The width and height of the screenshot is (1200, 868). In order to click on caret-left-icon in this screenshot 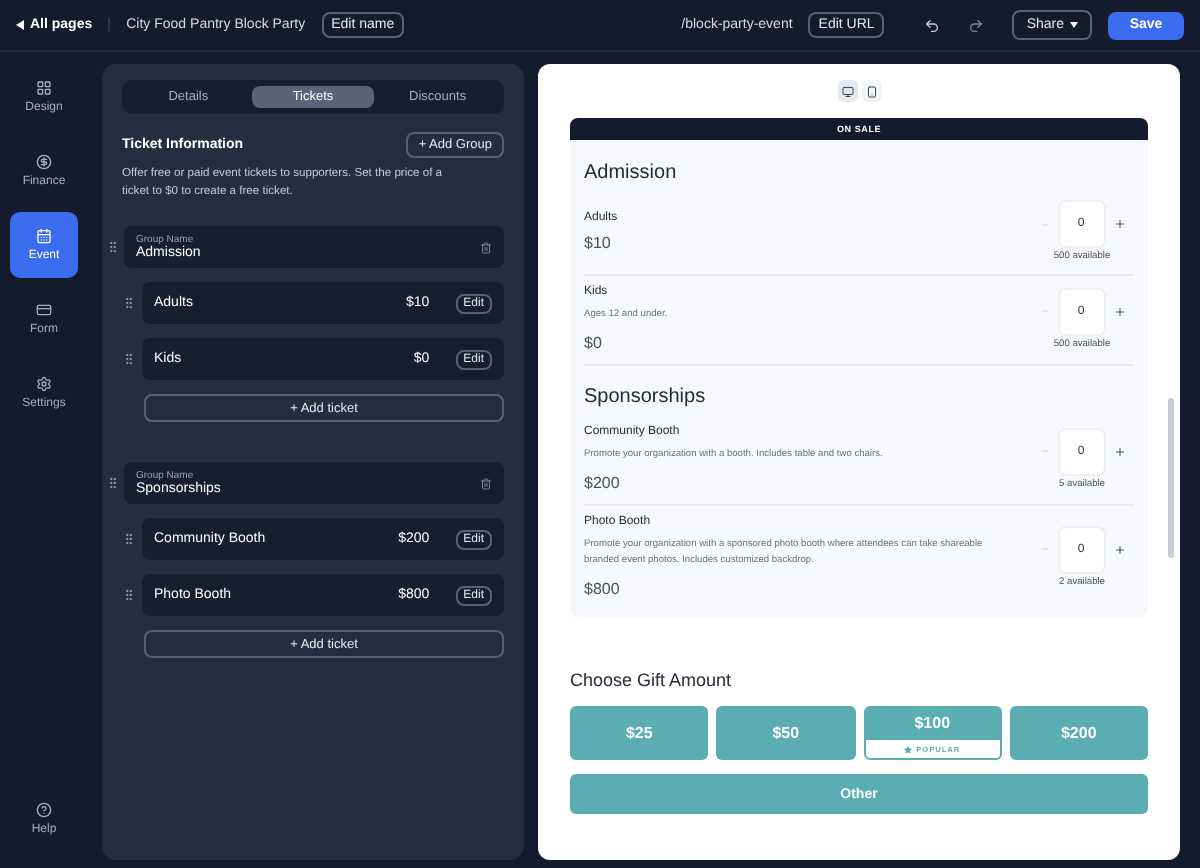, I will do `click(20, 25)`.